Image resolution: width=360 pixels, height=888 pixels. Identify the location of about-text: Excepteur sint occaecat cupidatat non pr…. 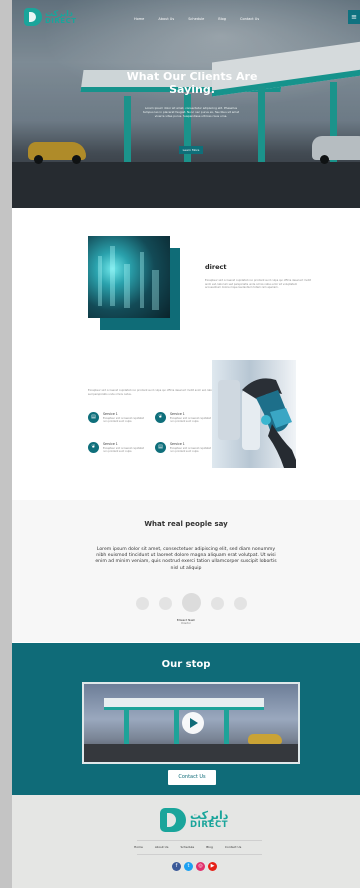
(258, 284).